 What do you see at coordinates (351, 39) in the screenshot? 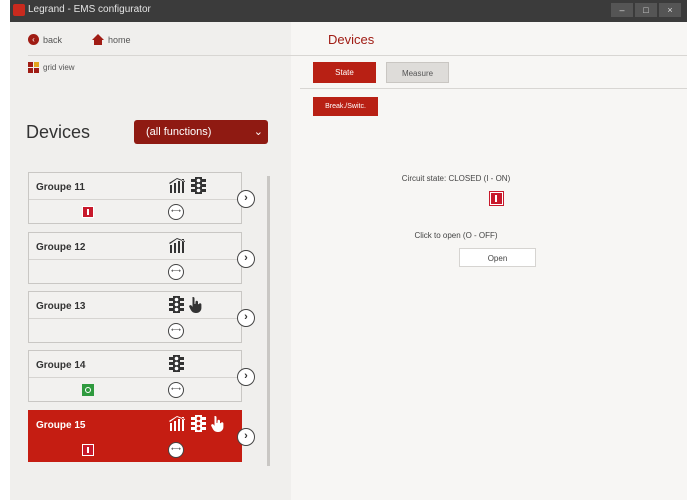
I see `page-title: Devices` at bounding box center [351, 39].